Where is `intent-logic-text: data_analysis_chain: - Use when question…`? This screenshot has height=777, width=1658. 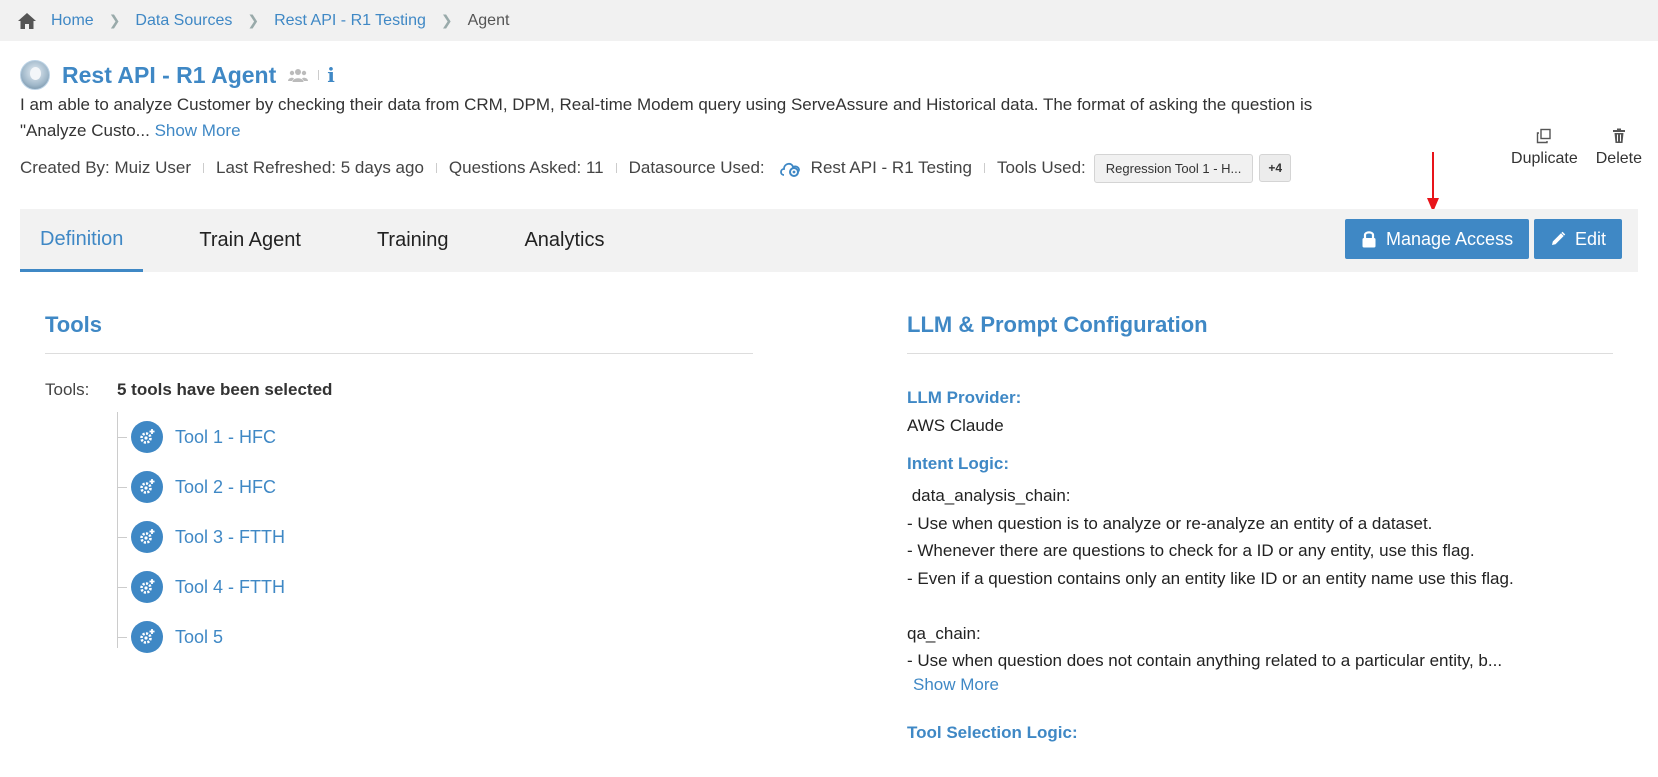
intent-logic-text: data_analysis_chain: - Use when question… is located at coordinates (1210, 578).